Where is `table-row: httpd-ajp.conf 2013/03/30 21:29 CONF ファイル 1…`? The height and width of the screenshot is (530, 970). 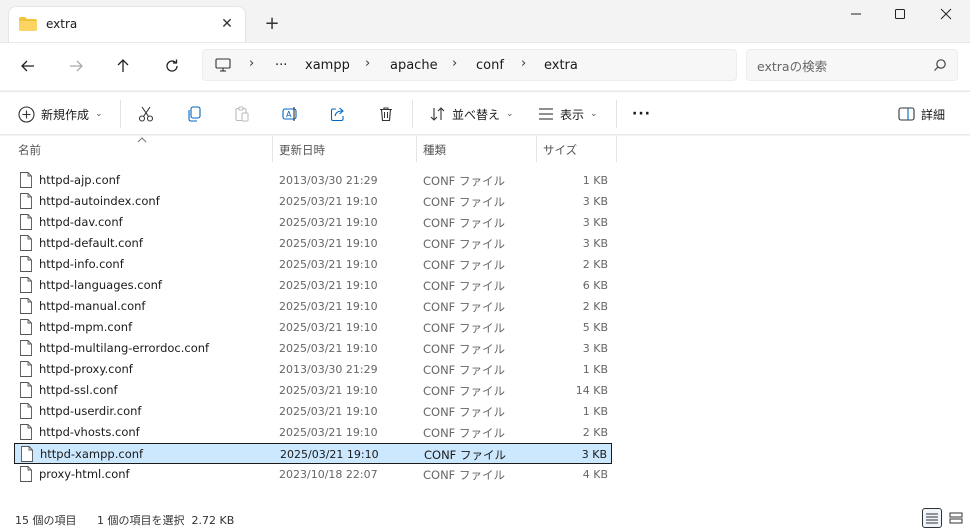
table-row: httpd-ajp.conf 2013/03/30 21:29 CONF ファイル 1… is located at coordinates (313, 180).